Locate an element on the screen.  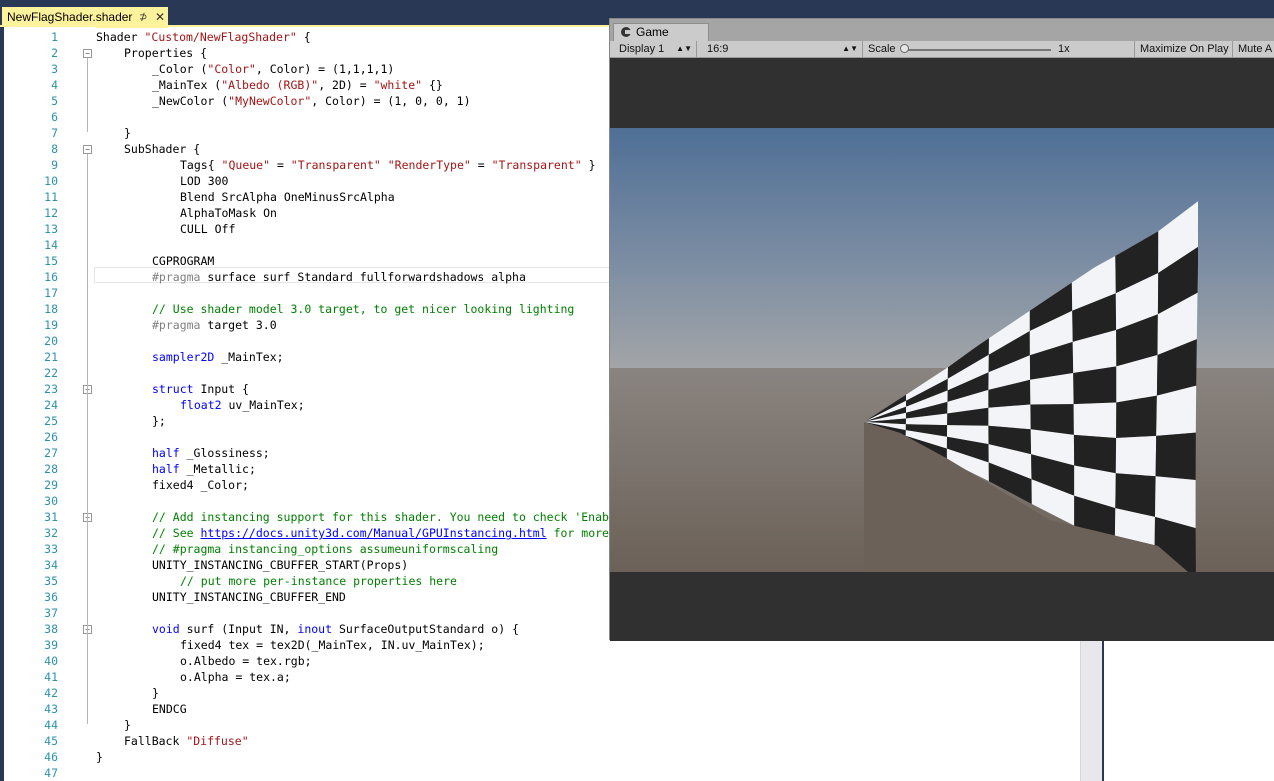
dropdown-arrow-icon: ▲▼ is located at coordinates (850, 48).